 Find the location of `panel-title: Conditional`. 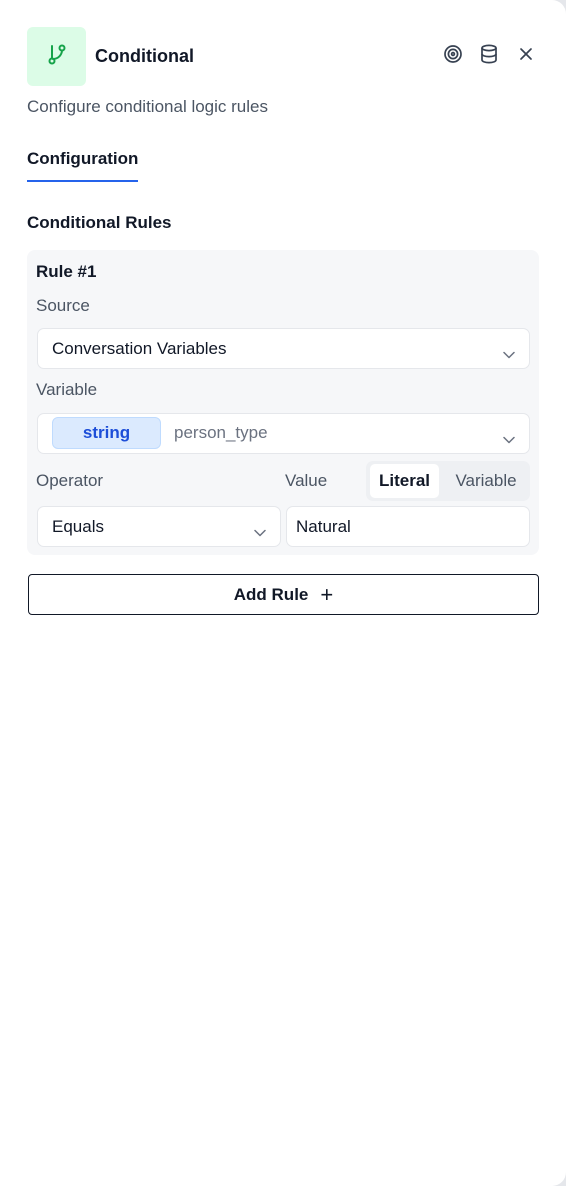

panel-title: Conditional is located at coordinates (144, 56).